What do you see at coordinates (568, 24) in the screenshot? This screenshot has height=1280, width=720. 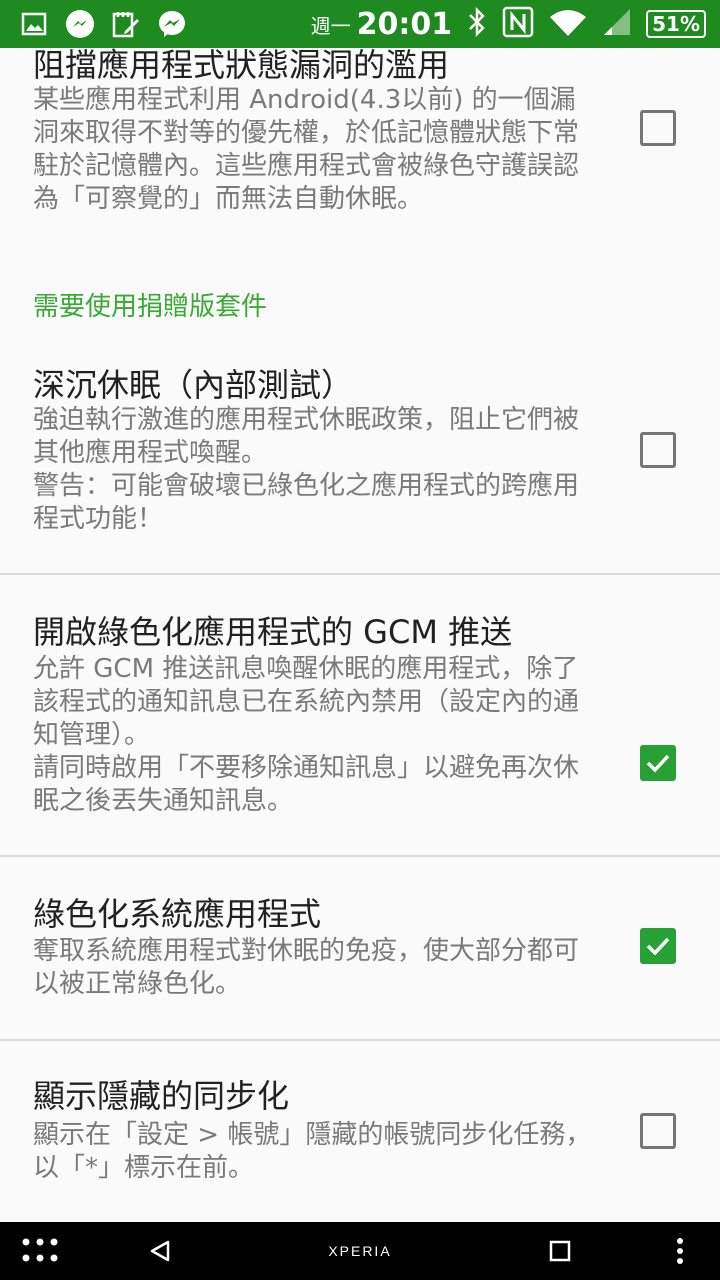 I see `wifi-icon` at bounding box center [568, 24].